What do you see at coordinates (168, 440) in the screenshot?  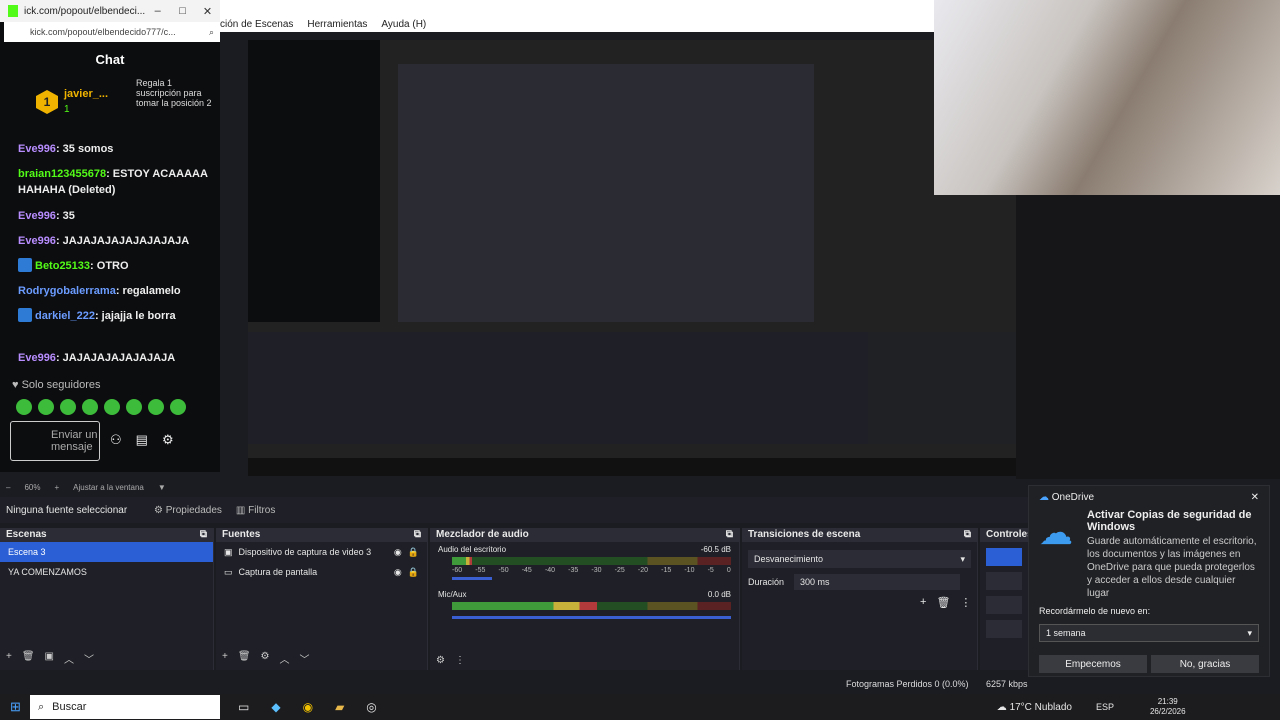 I see `settings-icon: ⚙` at bounding box center [168, 440].